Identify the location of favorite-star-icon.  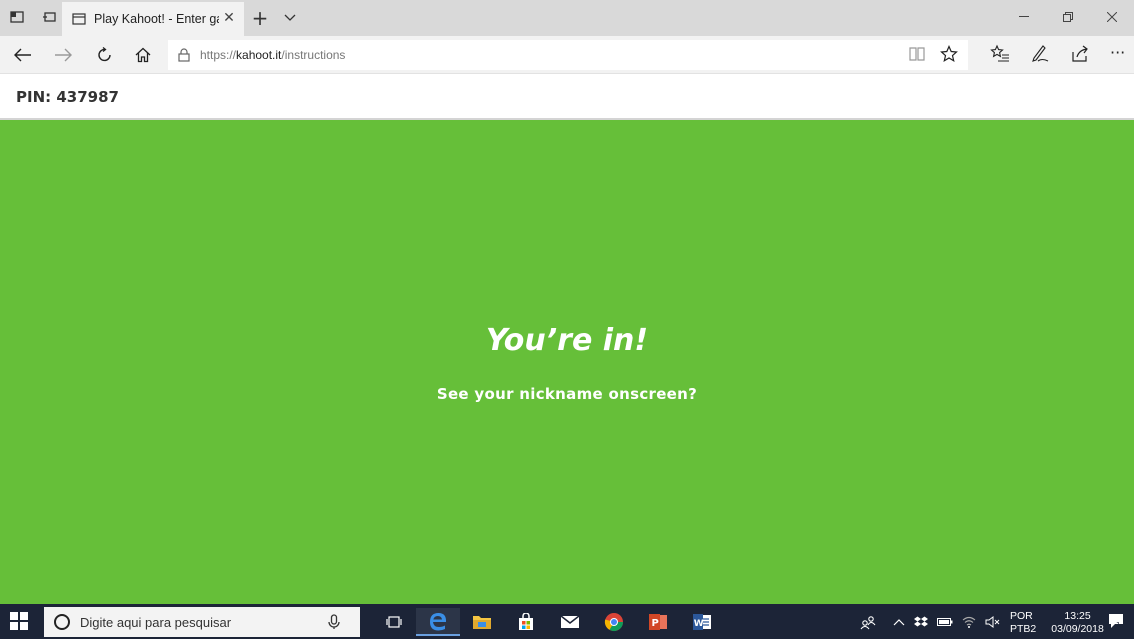
(949, 56).